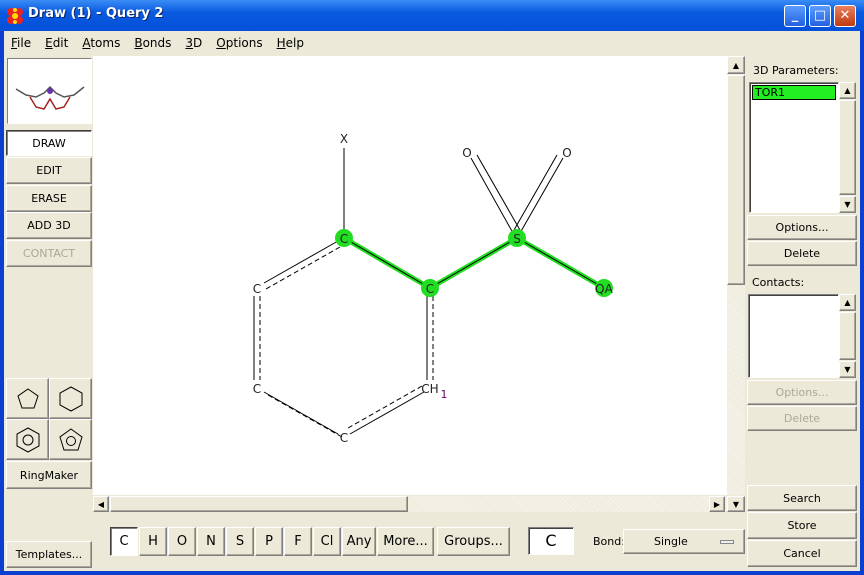  Describe the element at coordinates (847, 336) in the screenshot. I see `contacts-scroll-thumb` at that location.